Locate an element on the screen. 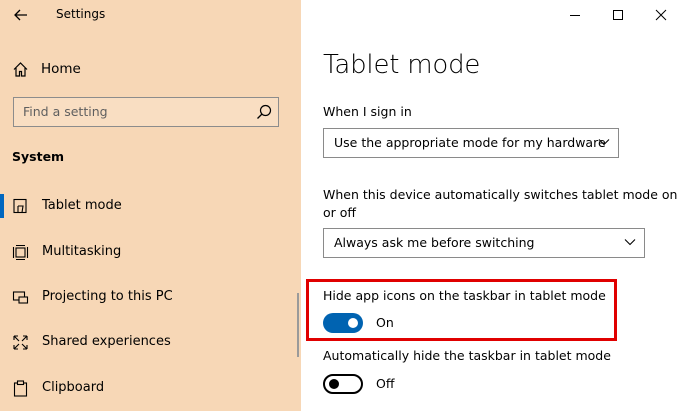 The image size is (680, 411). close-icon is located at coordinates (661, 15).